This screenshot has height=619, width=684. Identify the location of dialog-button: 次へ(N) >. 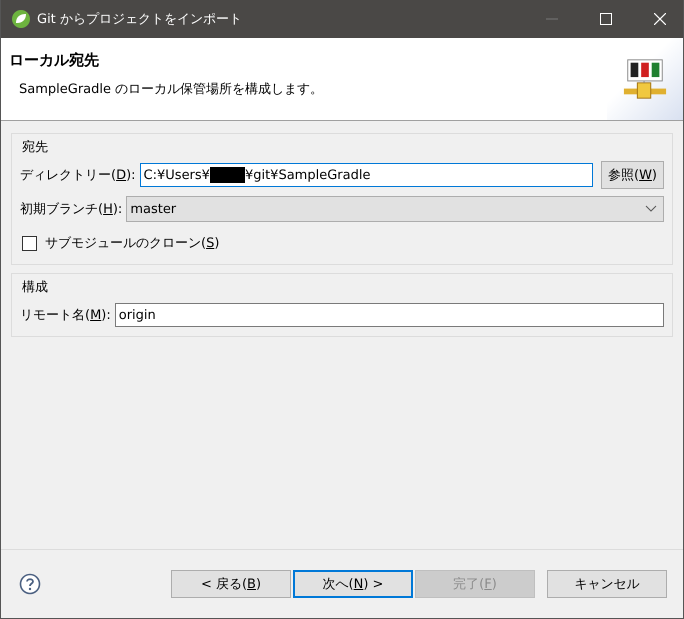
(353, 584).